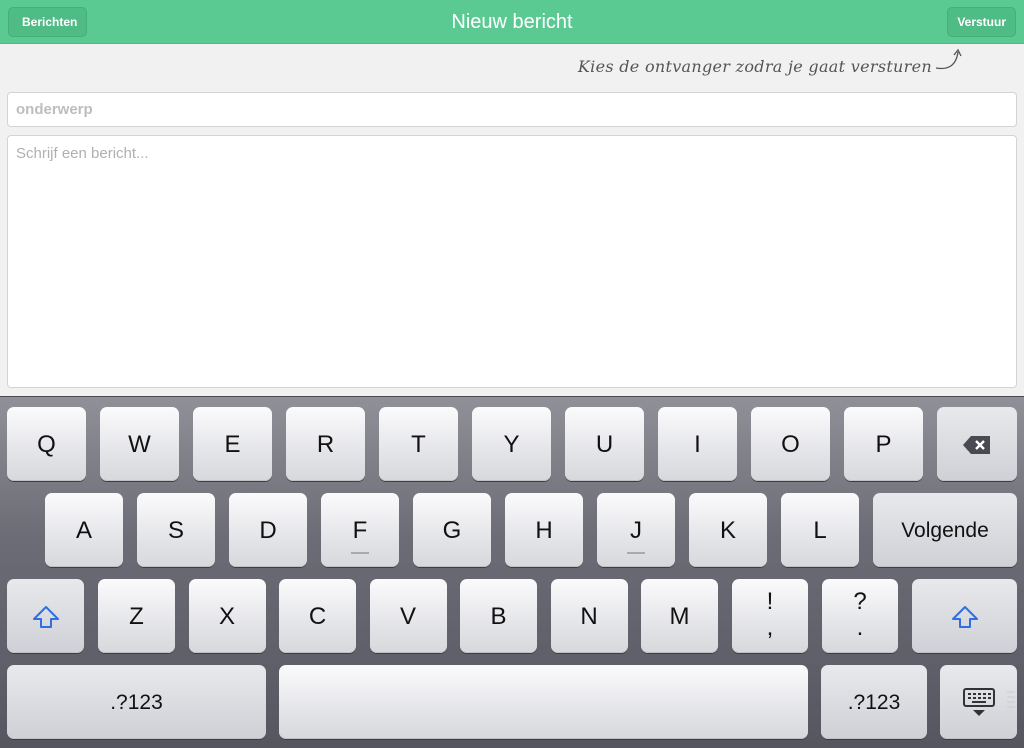 The width and height of the screenshot is (1024, 748). I want to click on key-n: N, so click(589, 616).